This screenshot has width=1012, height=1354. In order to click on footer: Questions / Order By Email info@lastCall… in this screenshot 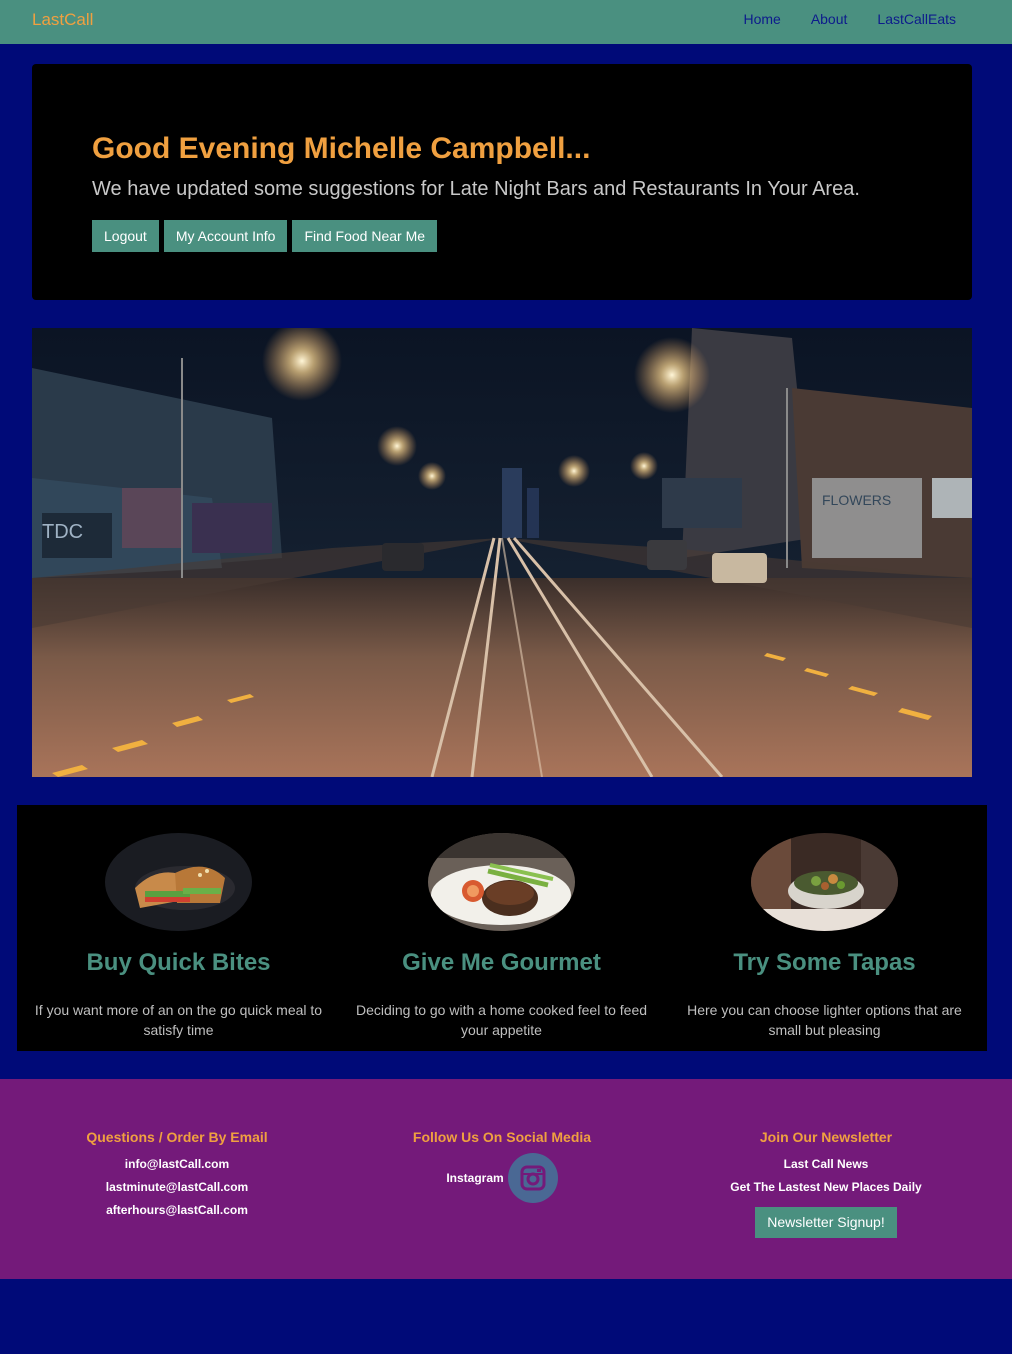, I will do `click(506, 1179)`.